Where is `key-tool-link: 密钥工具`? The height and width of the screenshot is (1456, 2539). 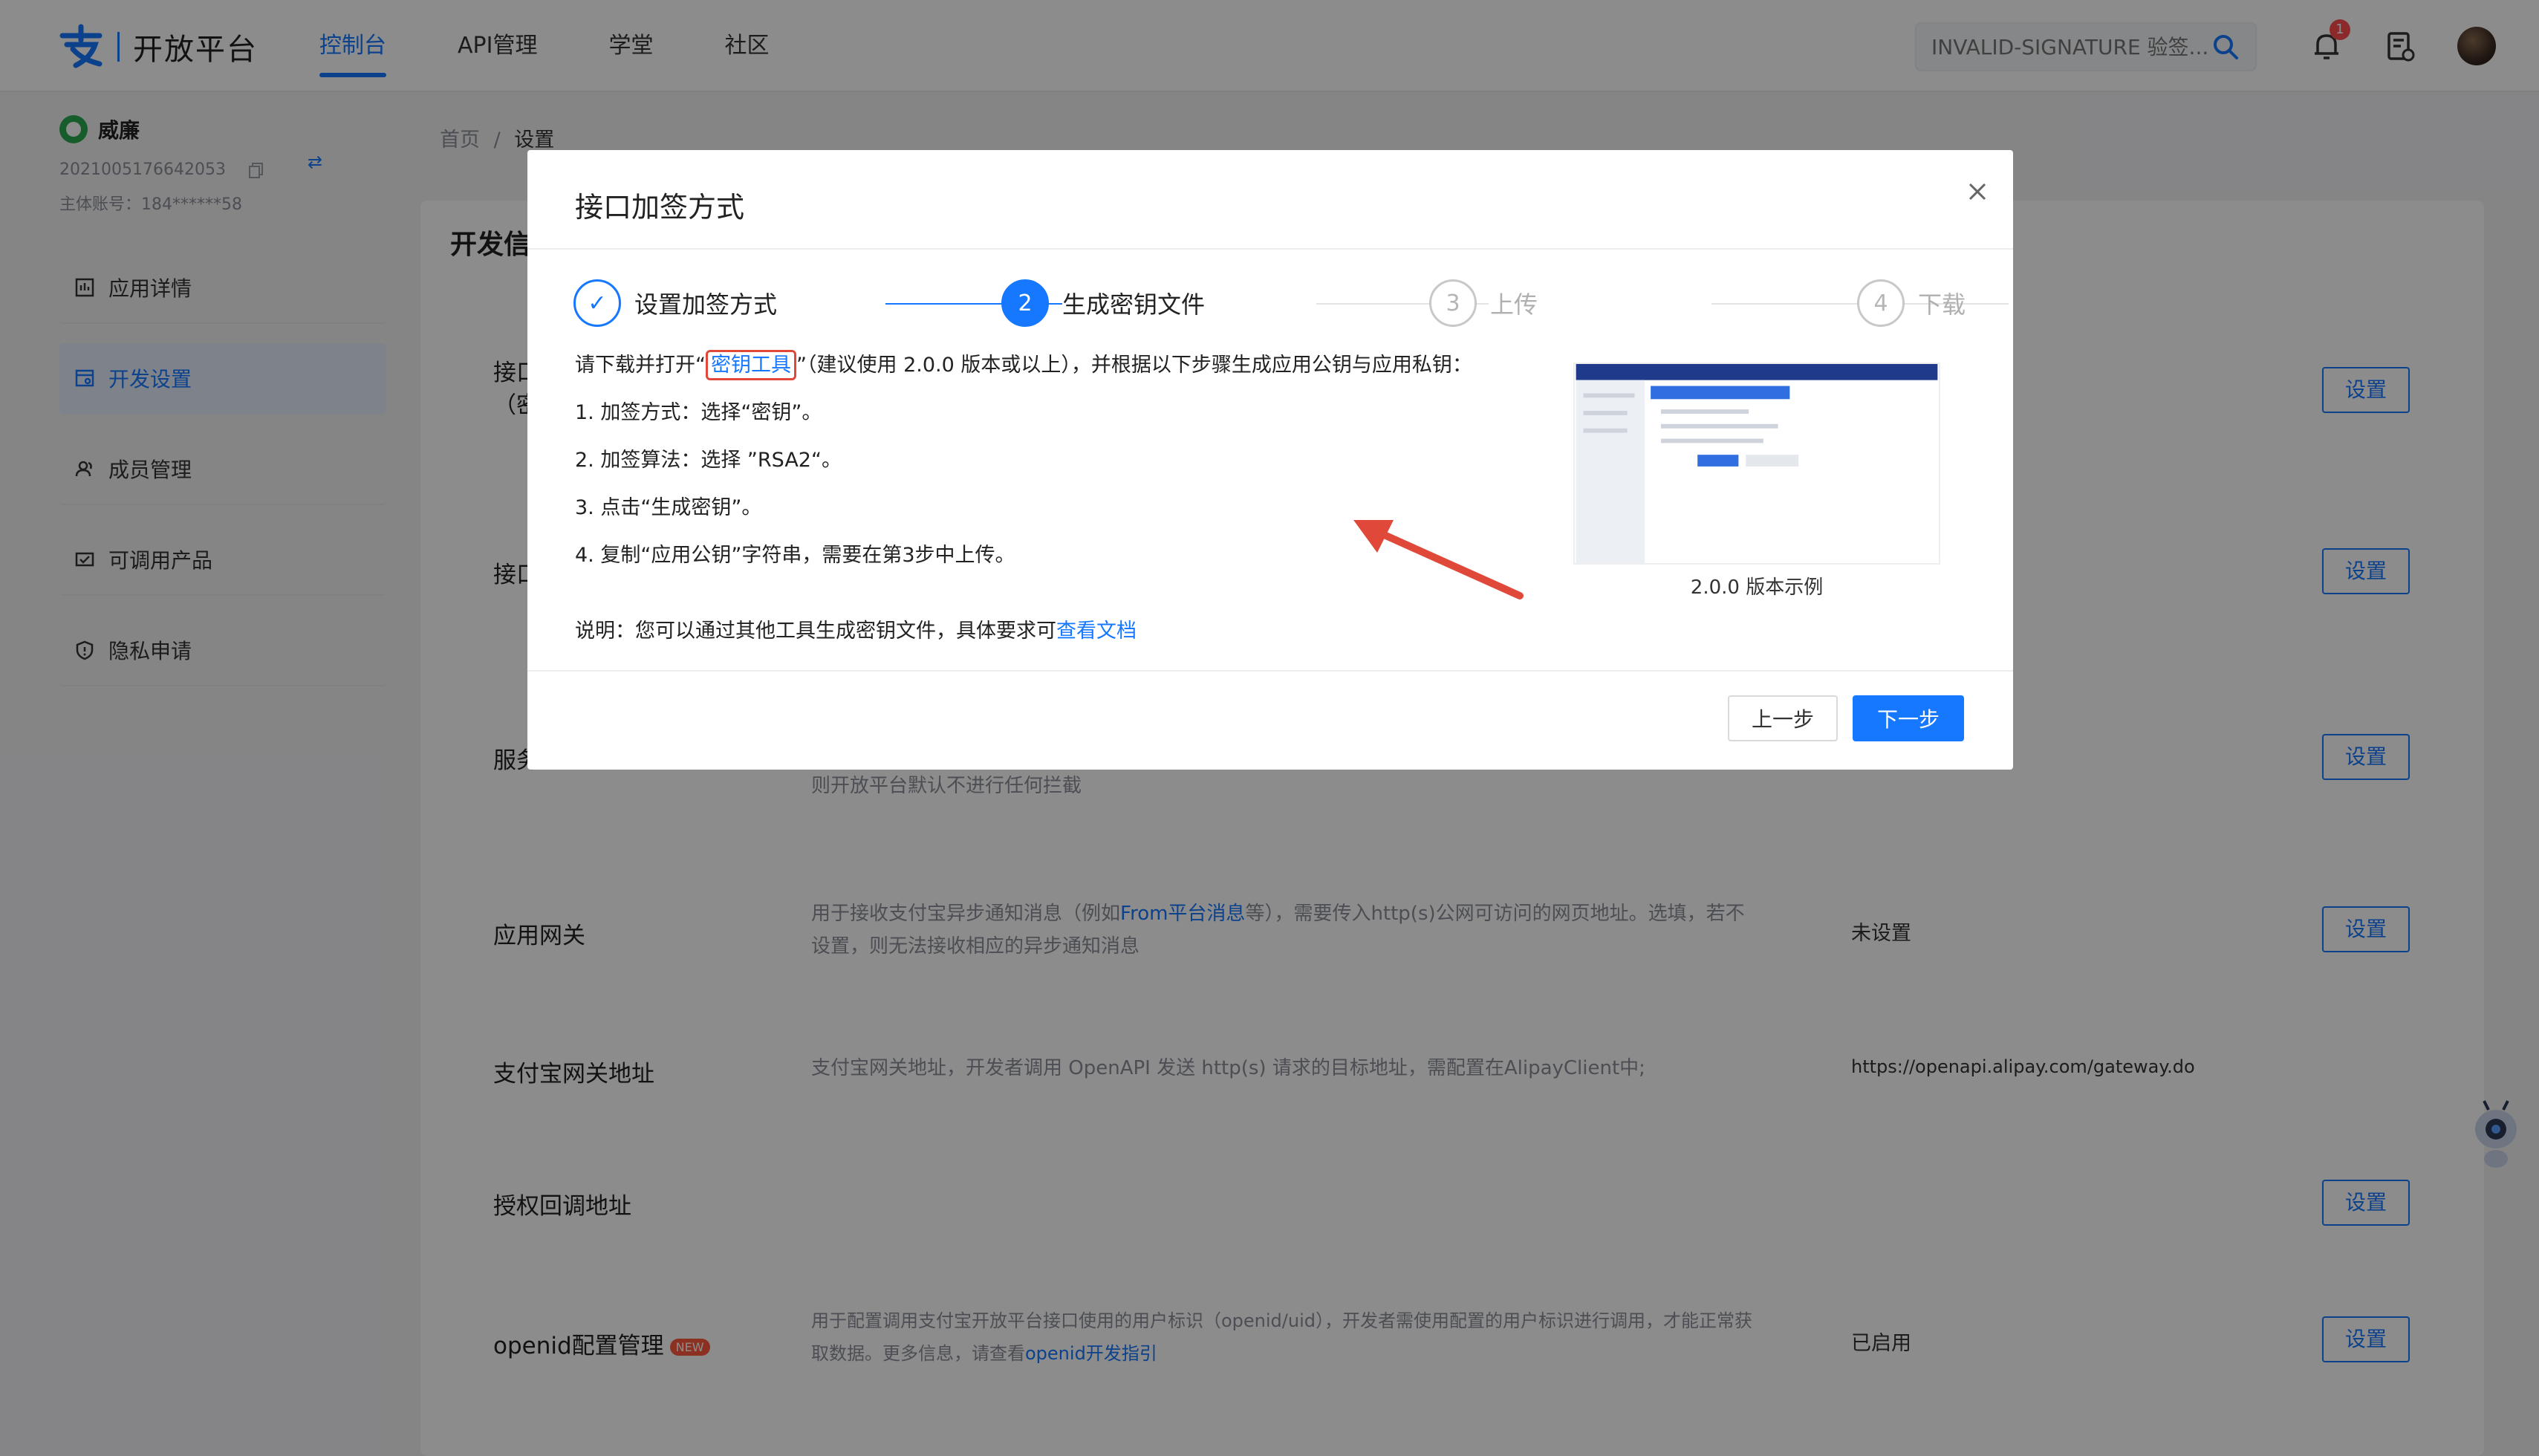
key-tool-link: 密钥工具 is located at coordinates (751, 365).